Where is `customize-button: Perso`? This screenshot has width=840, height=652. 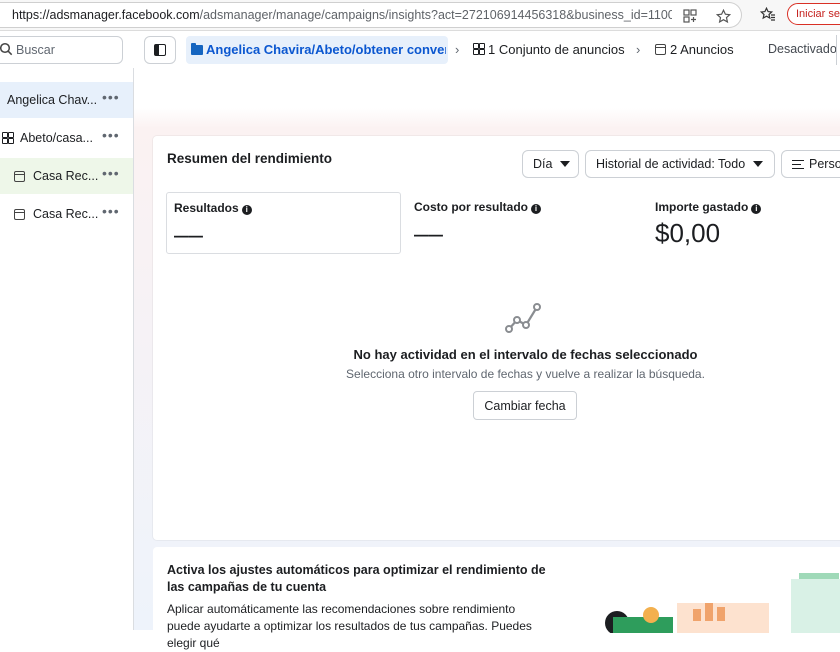
customize-button: Perso is located at coordinates (810, 164).